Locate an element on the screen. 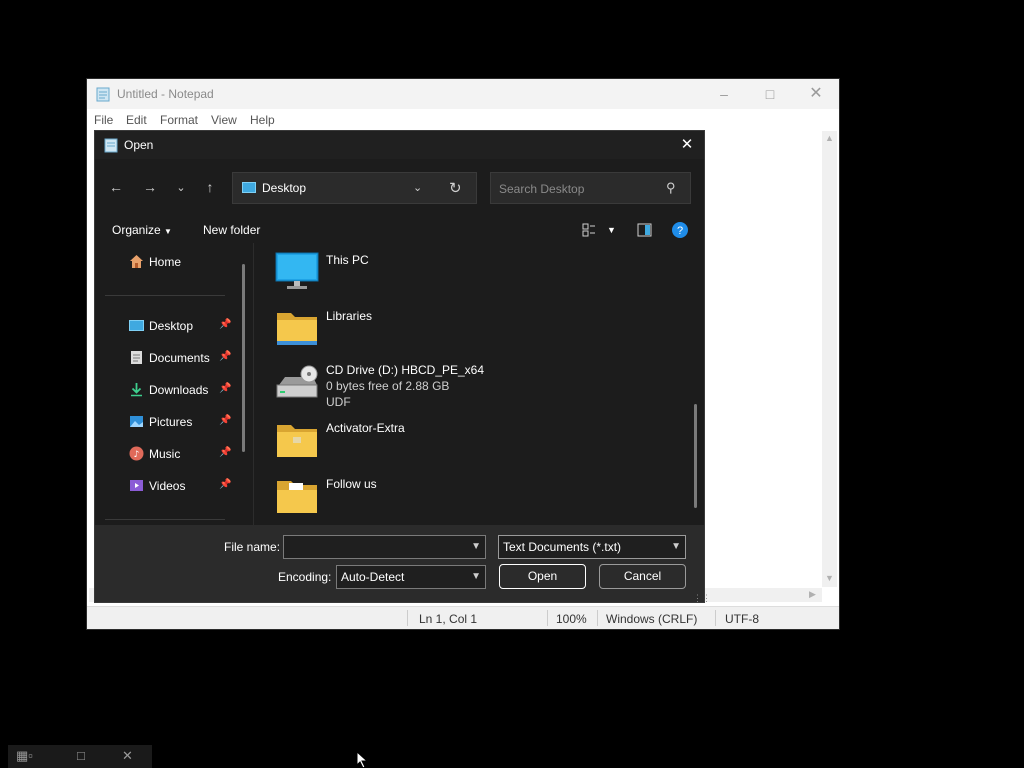 This screenshot has width=1024, height=768. drive-free-space: 0 bytes free of 2.88 GB is located at coordinates (388, 386).